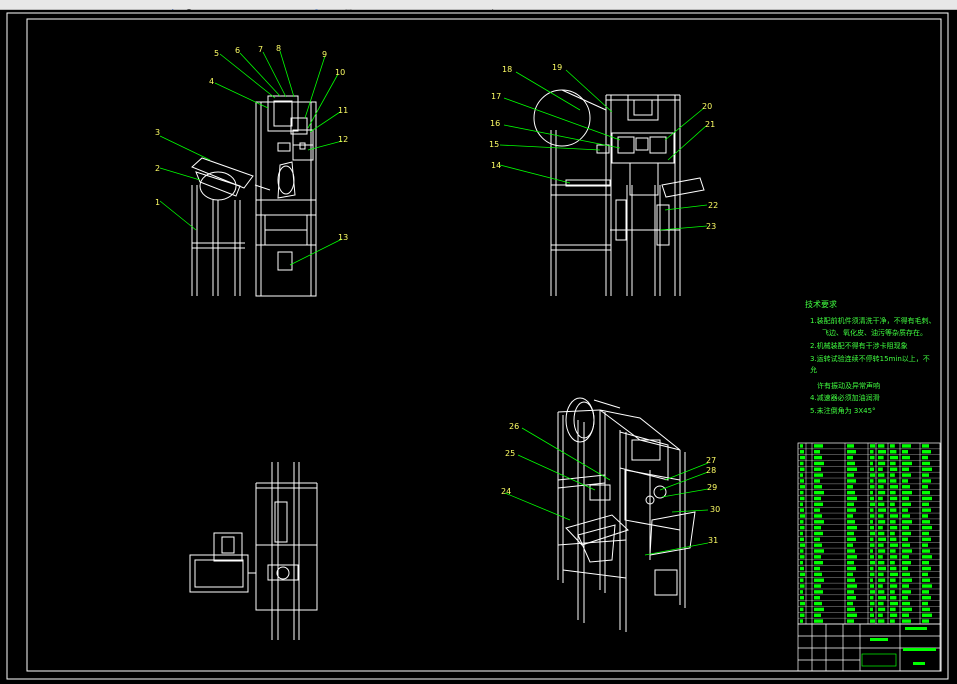  What do you see at coordinates (711, 470) in the screenshot?
I see `part-label: 28` at bounding box center [711, 470].